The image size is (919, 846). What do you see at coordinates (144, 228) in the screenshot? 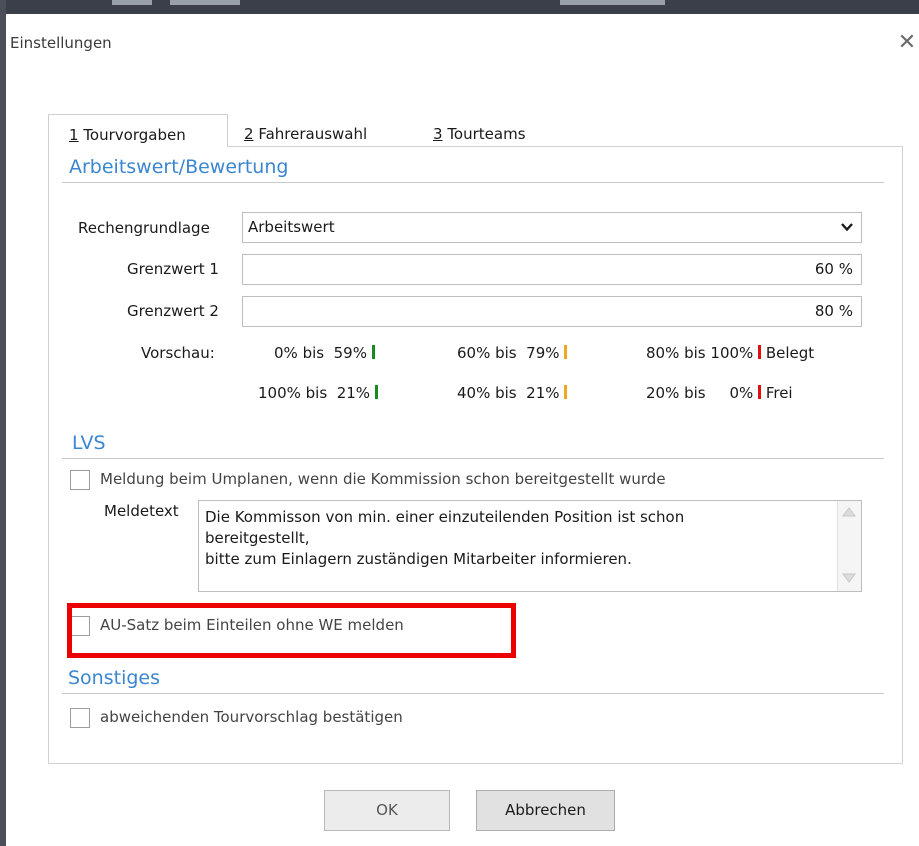
I see `rechengrundlage-label: Rechengrundlage` at bounding box center [144, 228].